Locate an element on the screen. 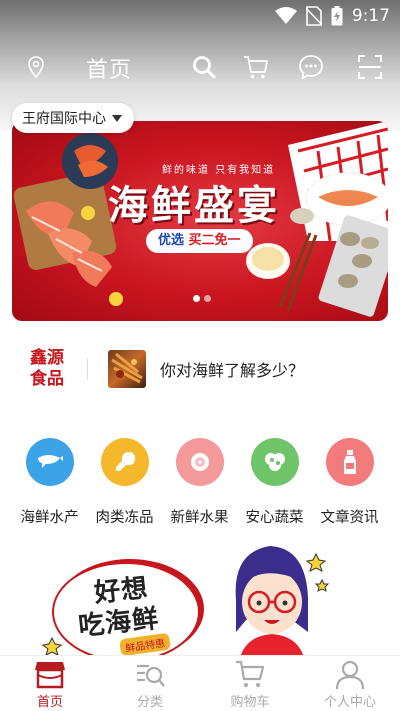 The width and height of the screenshot is (400, 711). category-vegetable: 安心蔬菜 is located at coordinates (274, 483).